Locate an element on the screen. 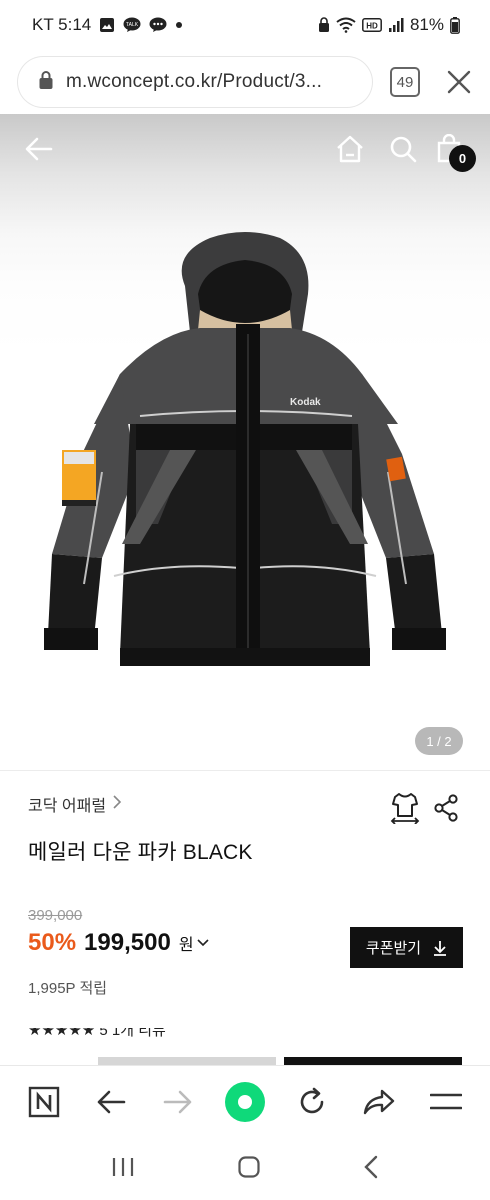 The width and height of the screenshot is (490, 1200). share-arrow-icon is located at coordinates (379, 1102).